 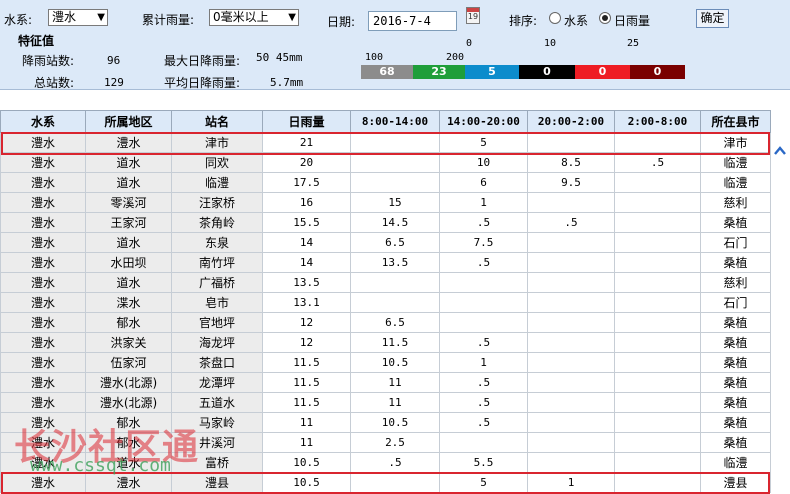 I want to click on scroll-up-icon, so click(x=780, y=151).